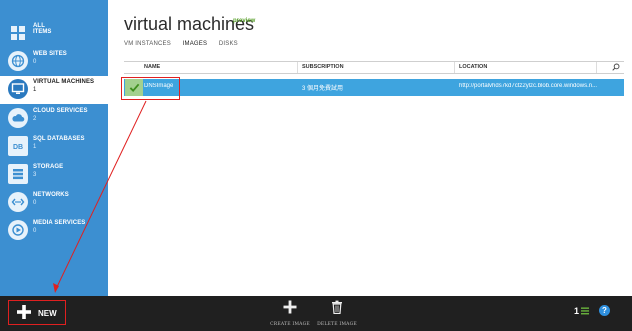 This screenshot has height=331, width=632. I want to click on sidebar-item-all-items: ALL ITEMS, so click(54, 34).